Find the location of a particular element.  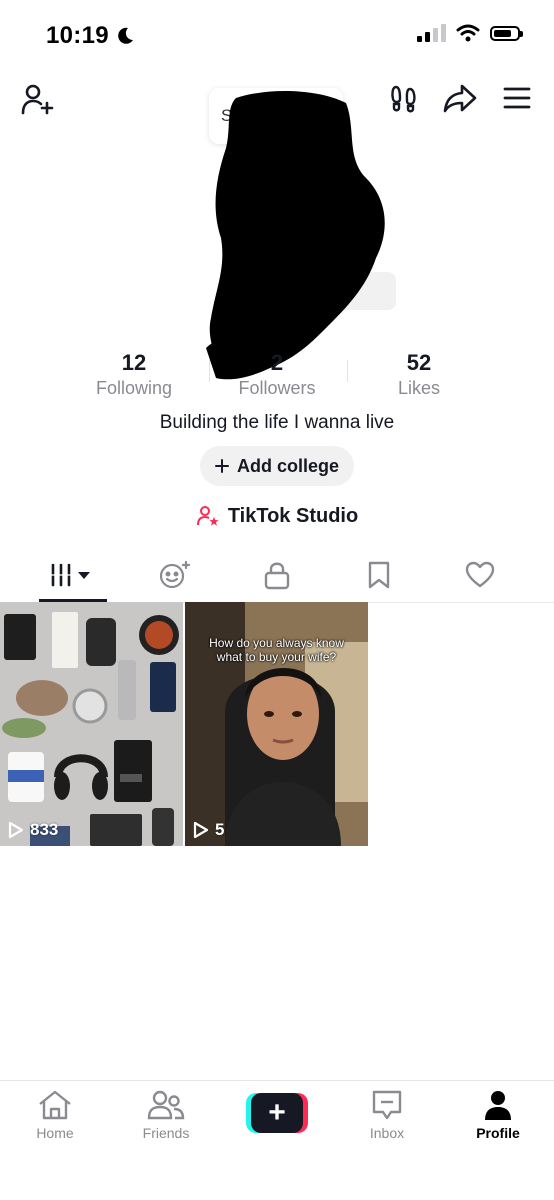

products-collage-image is located at coordinates (91, 724).